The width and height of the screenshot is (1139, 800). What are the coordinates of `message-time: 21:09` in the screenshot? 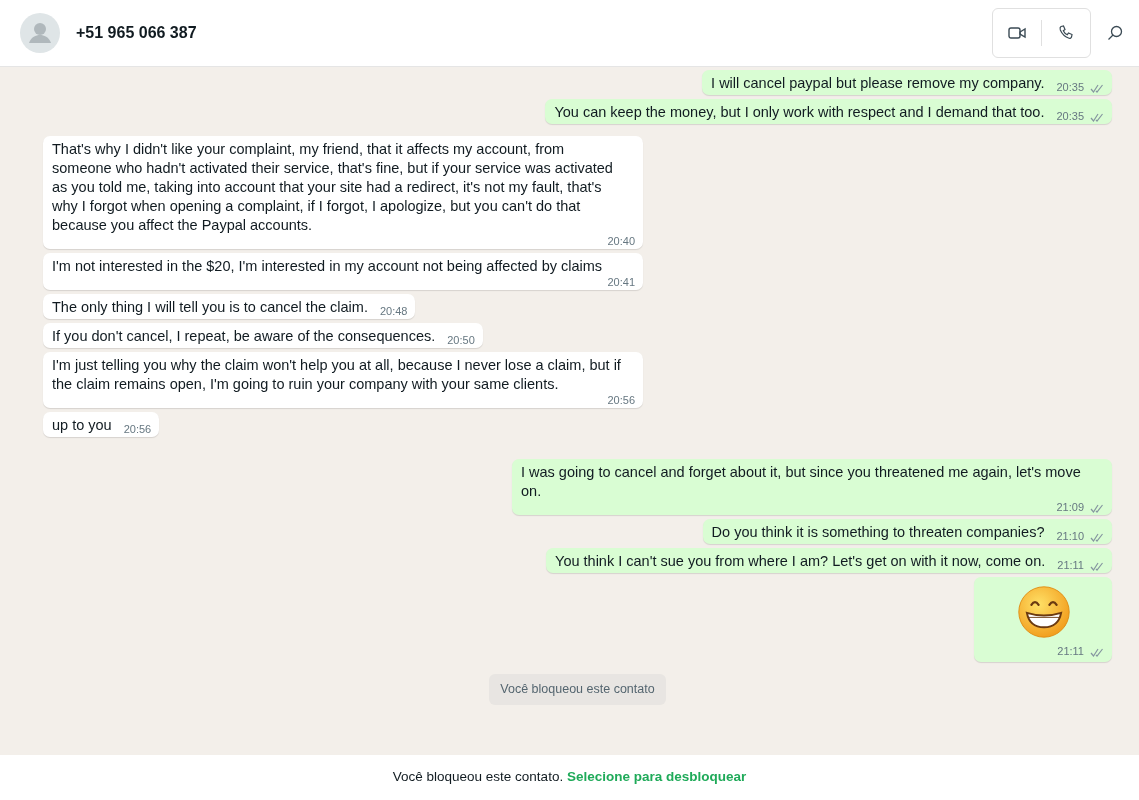 It's located at (1070, 507).